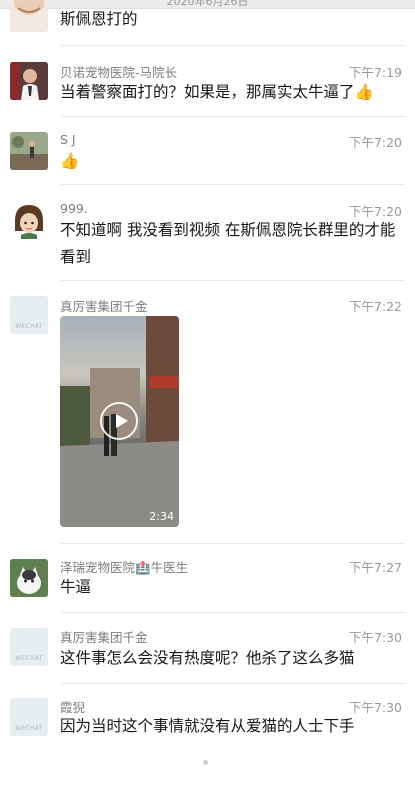  Describe the element at coordinates (70, 161) in the screenshot. I see `message-text: 👍` at that location.